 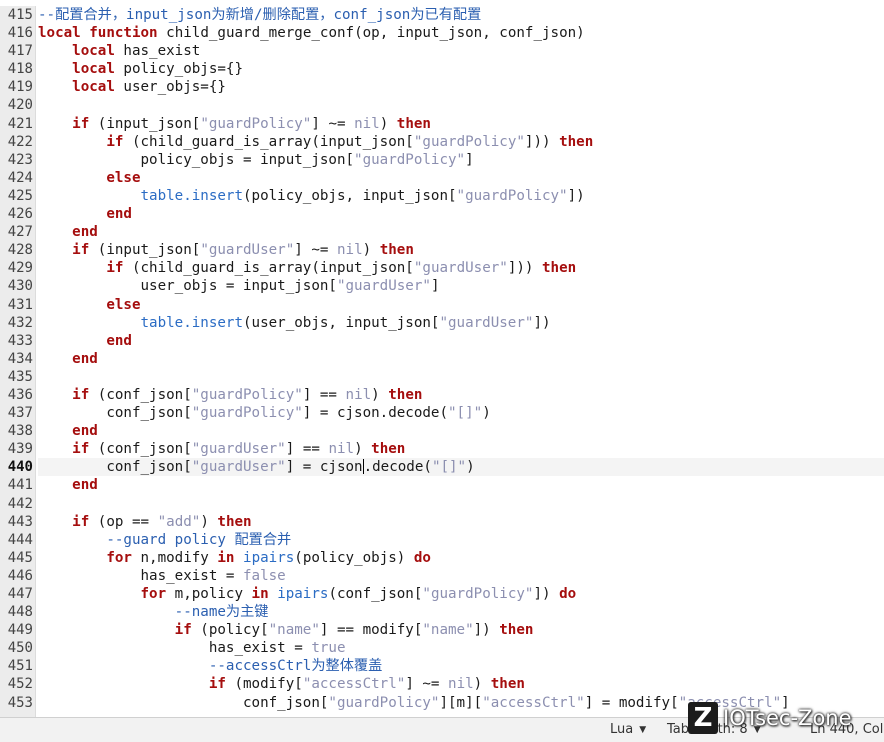 What do you see at coordinates (20, 195) in the screenshot?
I see `line-number: 425` at bounding box center [20, 195].